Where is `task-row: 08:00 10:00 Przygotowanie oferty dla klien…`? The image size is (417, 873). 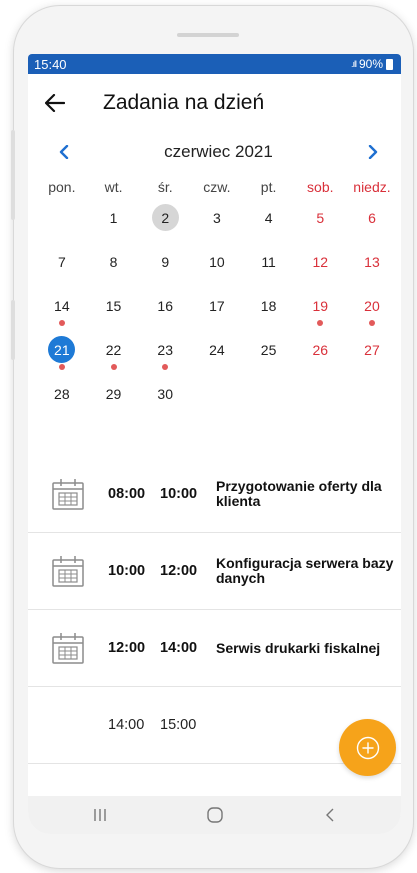
task-row: 08:00 10:00 Przygotowanie oferty dla klien… is located at coordinates (214, 494).